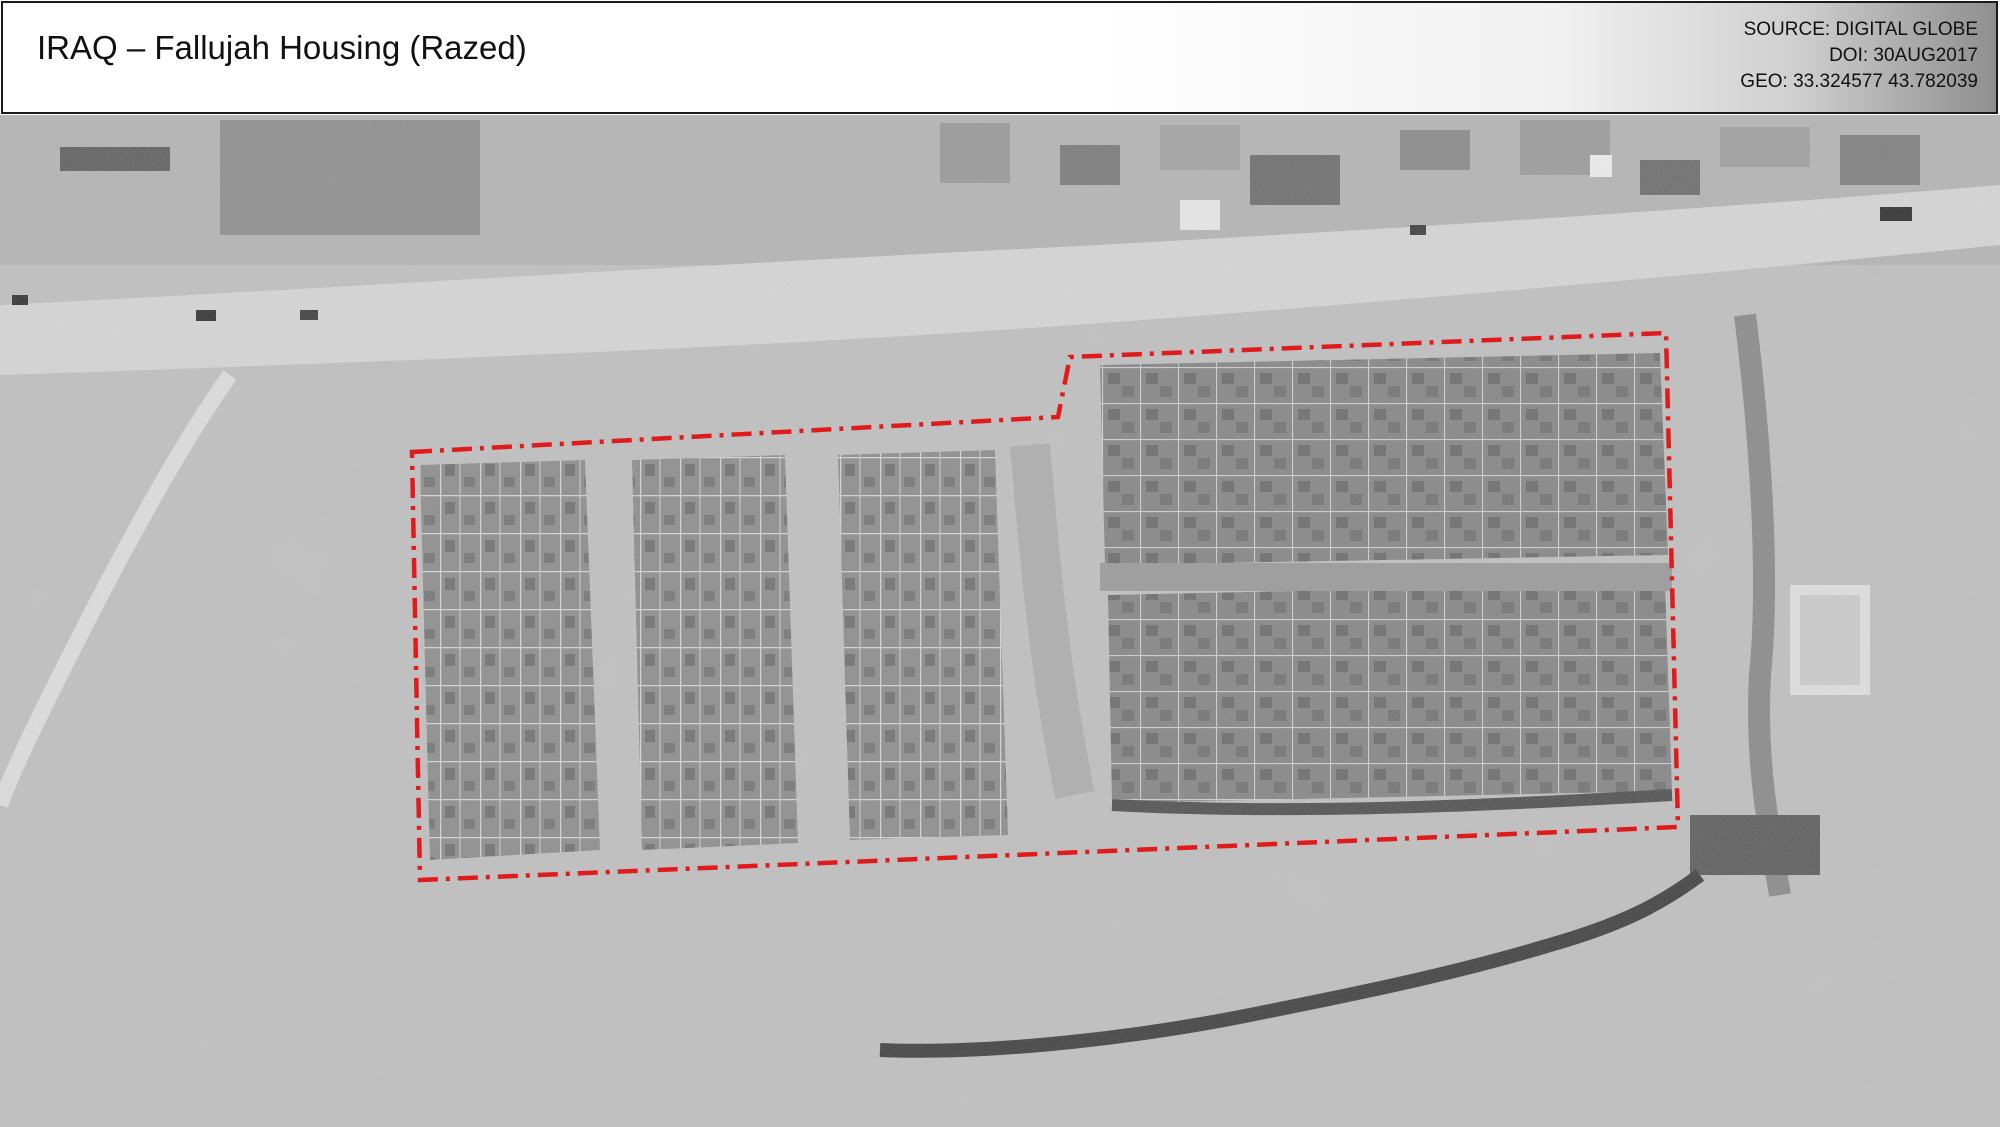  I want to click on source-label: SOURCE: DIGITAL GLOBE, so click(1860, 29).